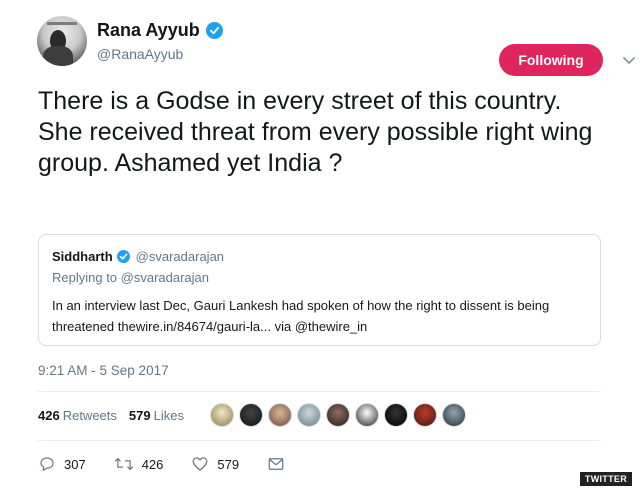 Image resolution: width=640 pixels, height=492 pixels. Describe the element at coordinates (131, 277) in the screenshot. I see `replying-to-label: Replying to @svaradarajan` at that location.